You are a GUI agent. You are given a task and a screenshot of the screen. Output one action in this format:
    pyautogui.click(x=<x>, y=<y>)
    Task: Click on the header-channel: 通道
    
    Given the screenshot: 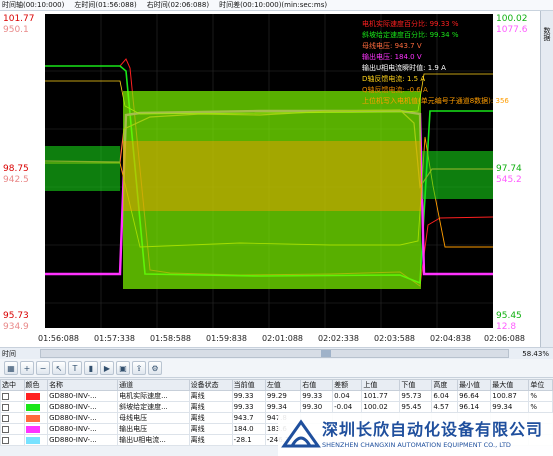 What is the action you would take?
    pyautogui.click(x=153, y=385)
    